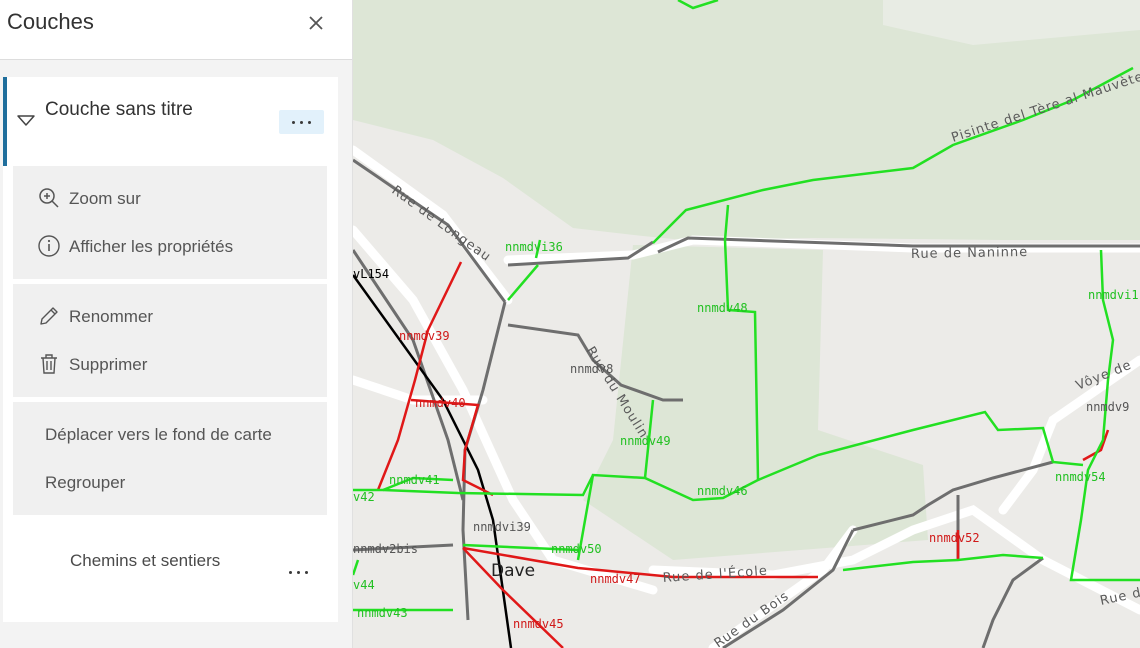 The height and width of the screenshot is (648, 1140). What do you see at coordinates (722, 491) in the screenshot?
I see `feature-label: nnmdv46` at bounding box center [722, 491].